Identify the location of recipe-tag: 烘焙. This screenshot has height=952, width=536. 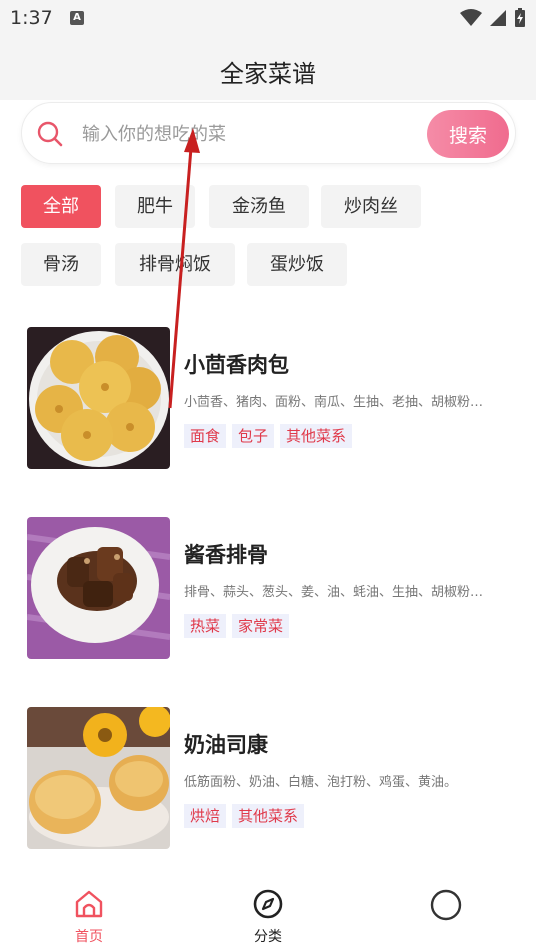
(205, 816).